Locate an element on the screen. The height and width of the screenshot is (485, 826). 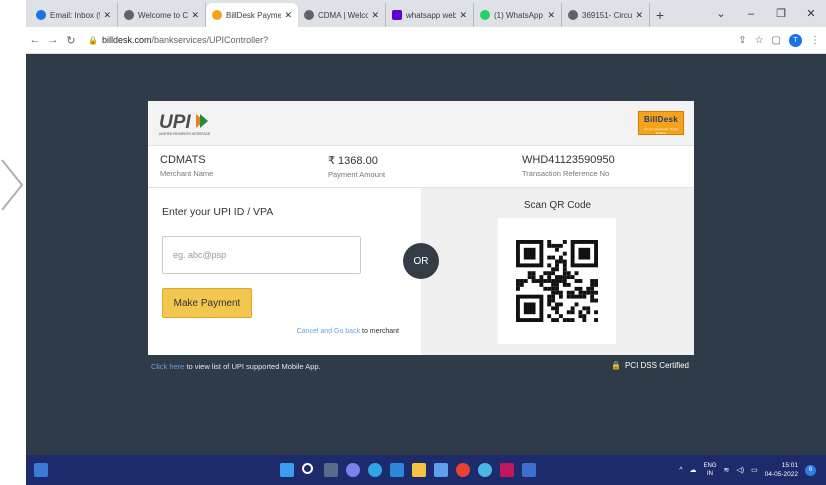
merchant-name-label: Merchant Name is located at coordinates (187, 173).